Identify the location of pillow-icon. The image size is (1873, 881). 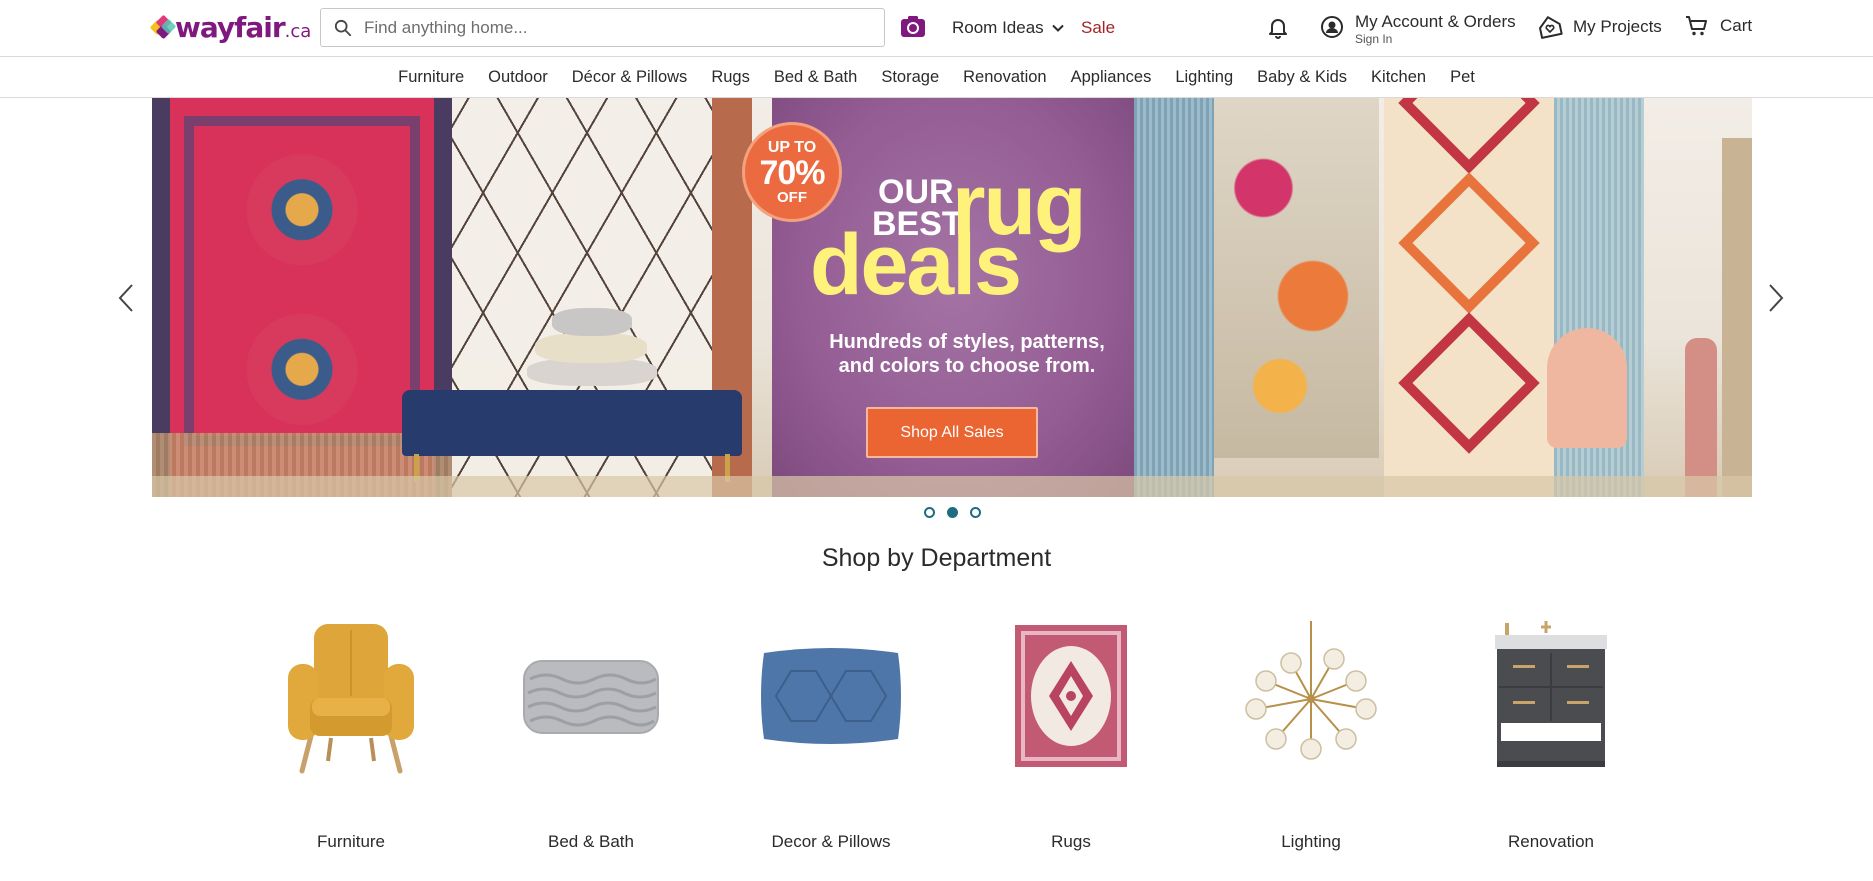
(831, 696).